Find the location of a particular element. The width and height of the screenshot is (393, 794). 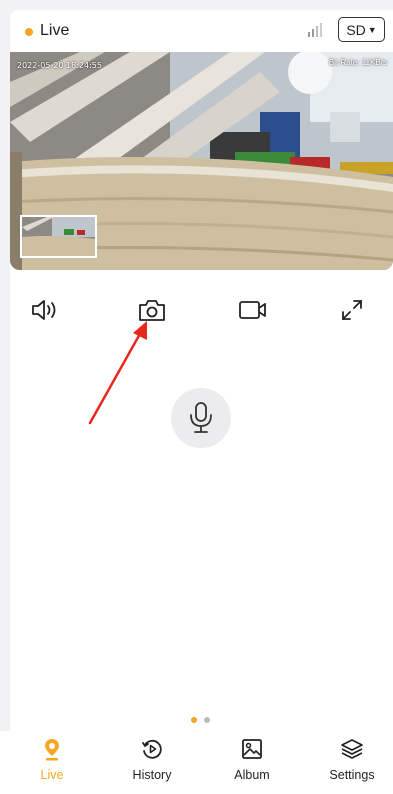

microphone-icon is located at coordinates (201, 417).